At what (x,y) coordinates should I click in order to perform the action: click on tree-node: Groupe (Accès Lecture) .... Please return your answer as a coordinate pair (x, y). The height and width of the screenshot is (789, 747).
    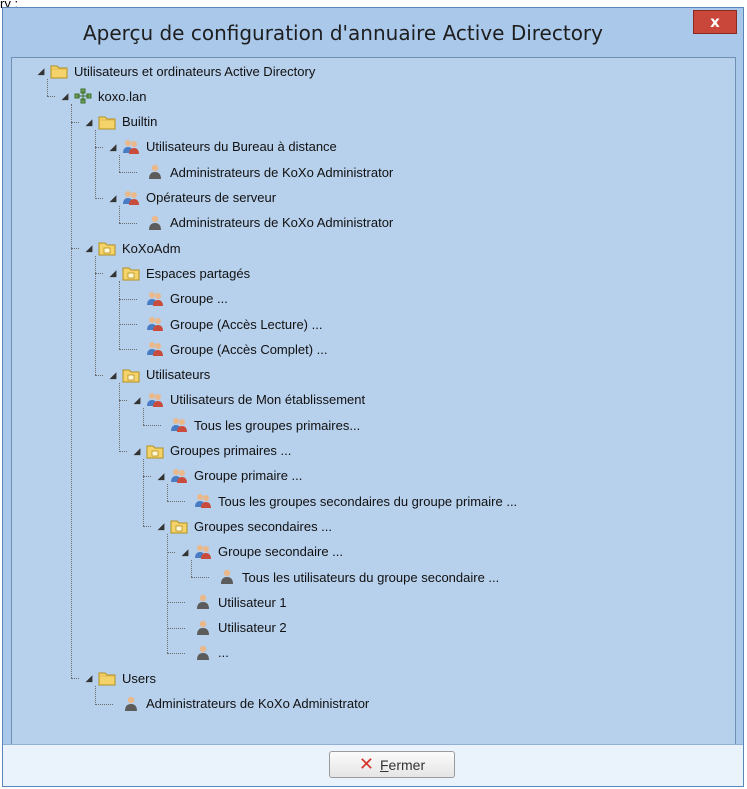
    Looking at the image, I should click on (234, 324).